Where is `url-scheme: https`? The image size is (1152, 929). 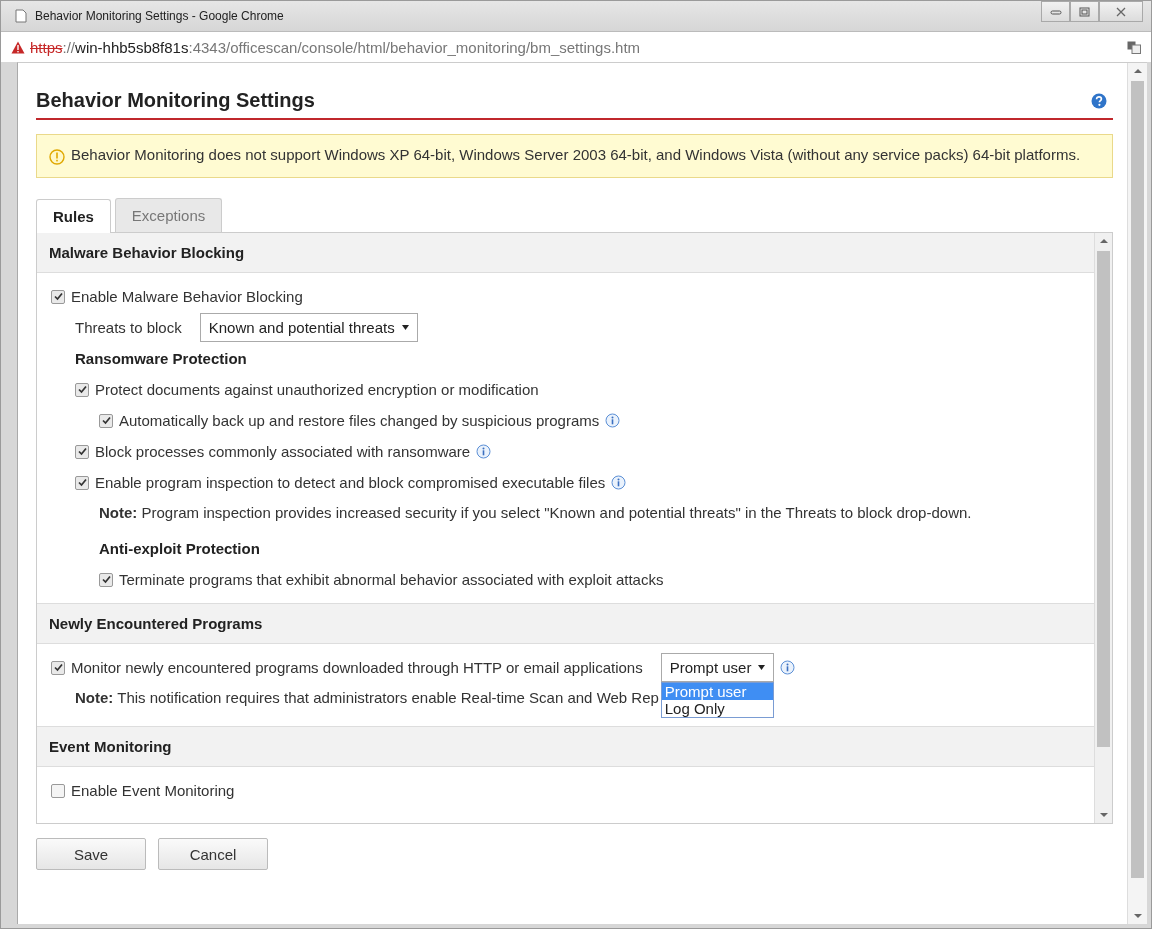
url-scheme: https is located at coordinates (46, 47).